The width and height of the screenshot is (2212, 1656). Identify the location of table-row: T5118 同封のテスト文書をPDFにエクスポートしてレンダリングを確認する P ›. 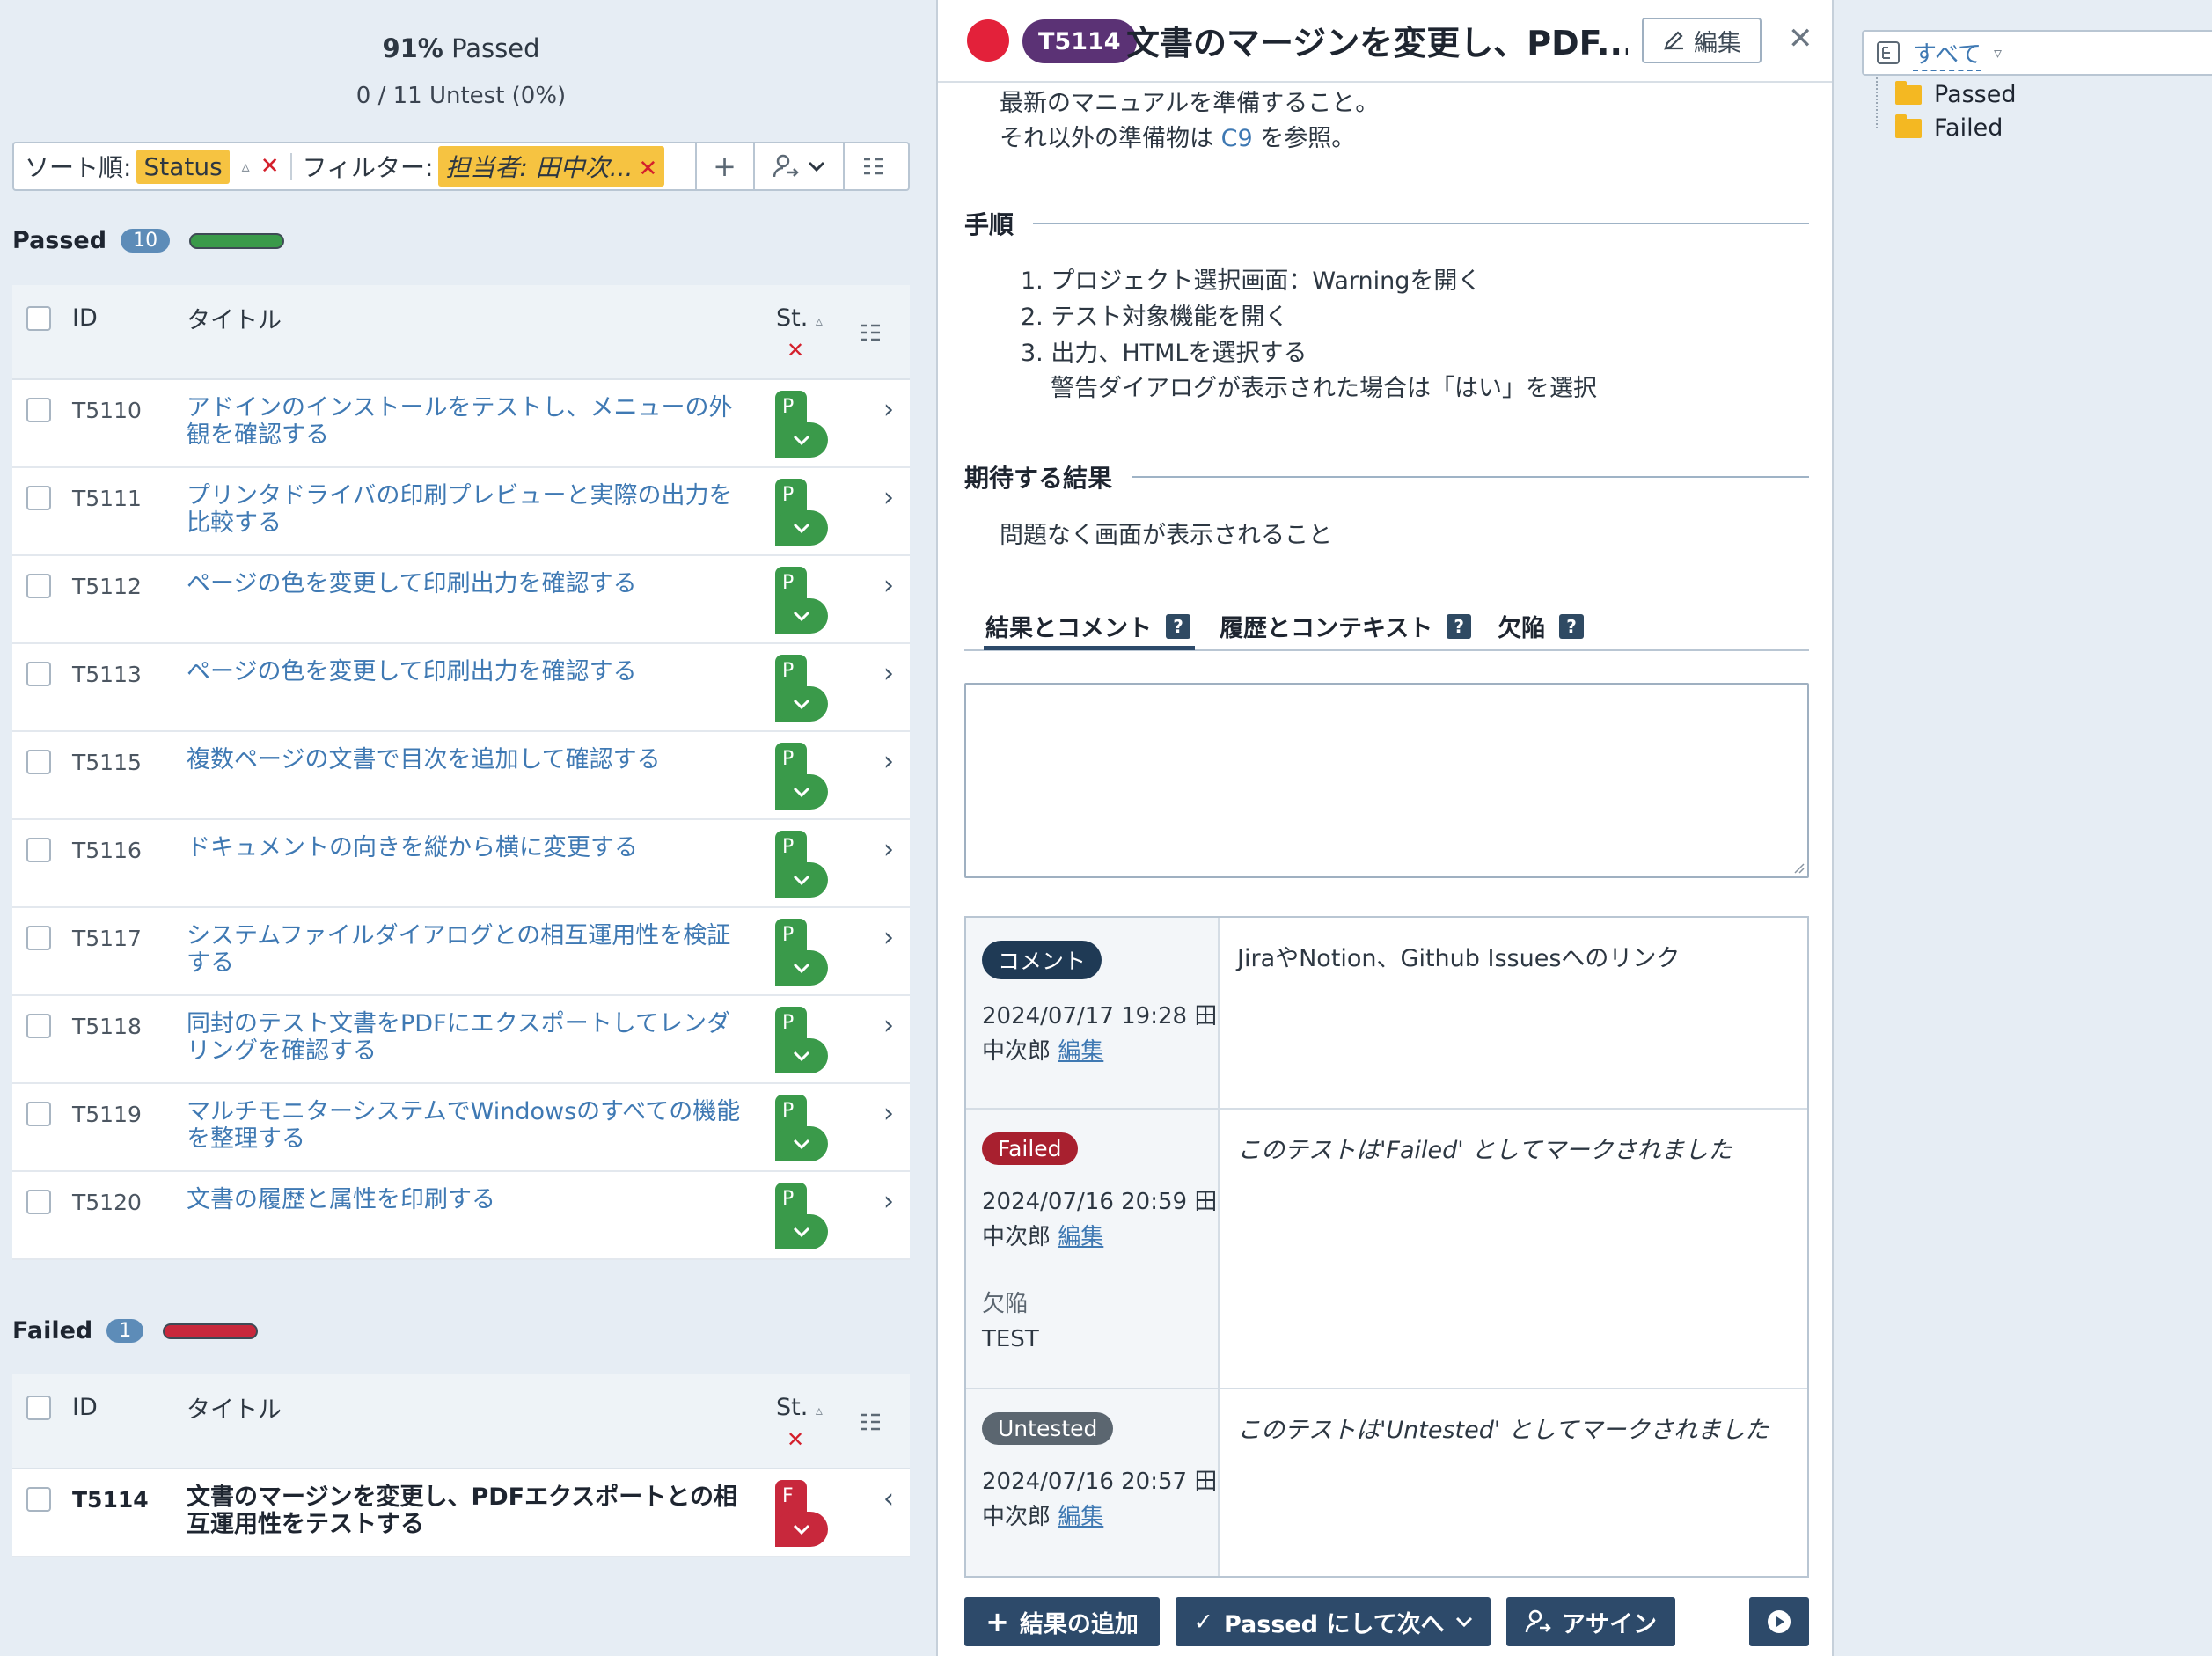
(461, 1040).